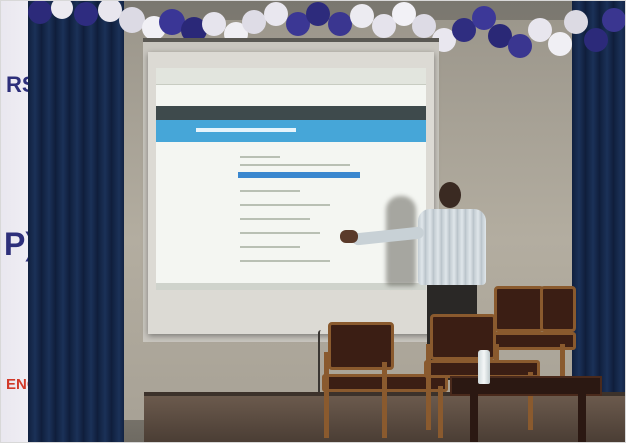 Image resolution: width=626 pixels, height=443 pixels. What do you see at coordinates (484, 367) in the screenshot?
I see `water-bottle` at bounding box center [484, 367].